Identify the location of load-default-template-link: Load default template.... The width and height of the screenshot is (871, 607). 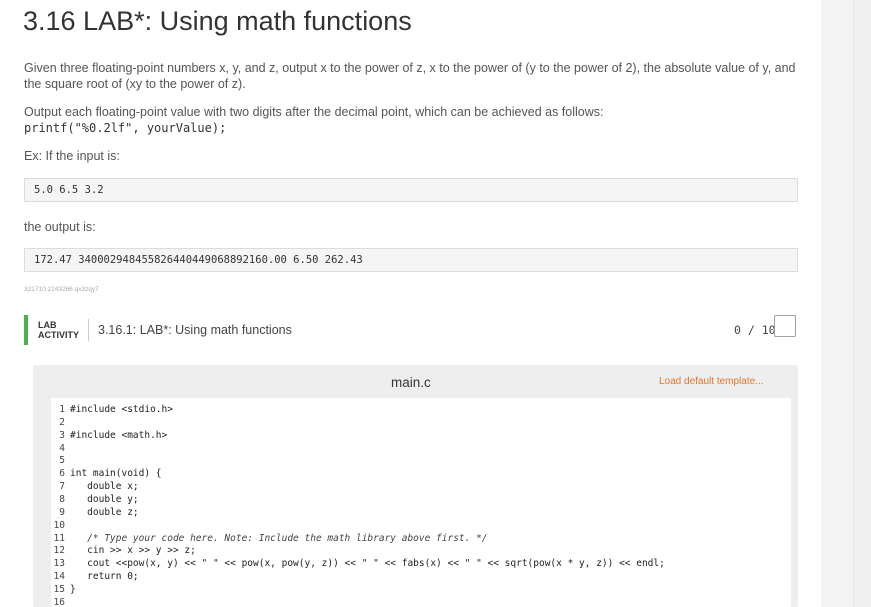
(711, 381).